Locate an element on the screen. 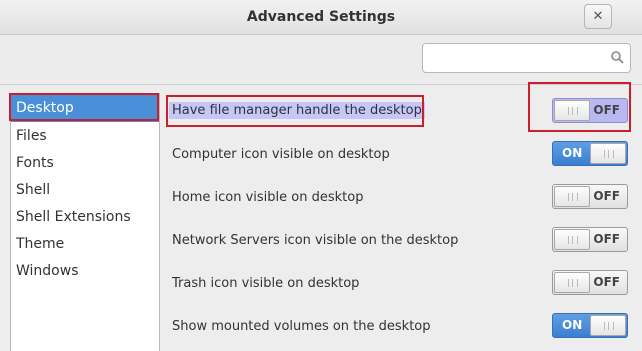  toggle-computer-icon: ON is located at coordinates (590, 153).